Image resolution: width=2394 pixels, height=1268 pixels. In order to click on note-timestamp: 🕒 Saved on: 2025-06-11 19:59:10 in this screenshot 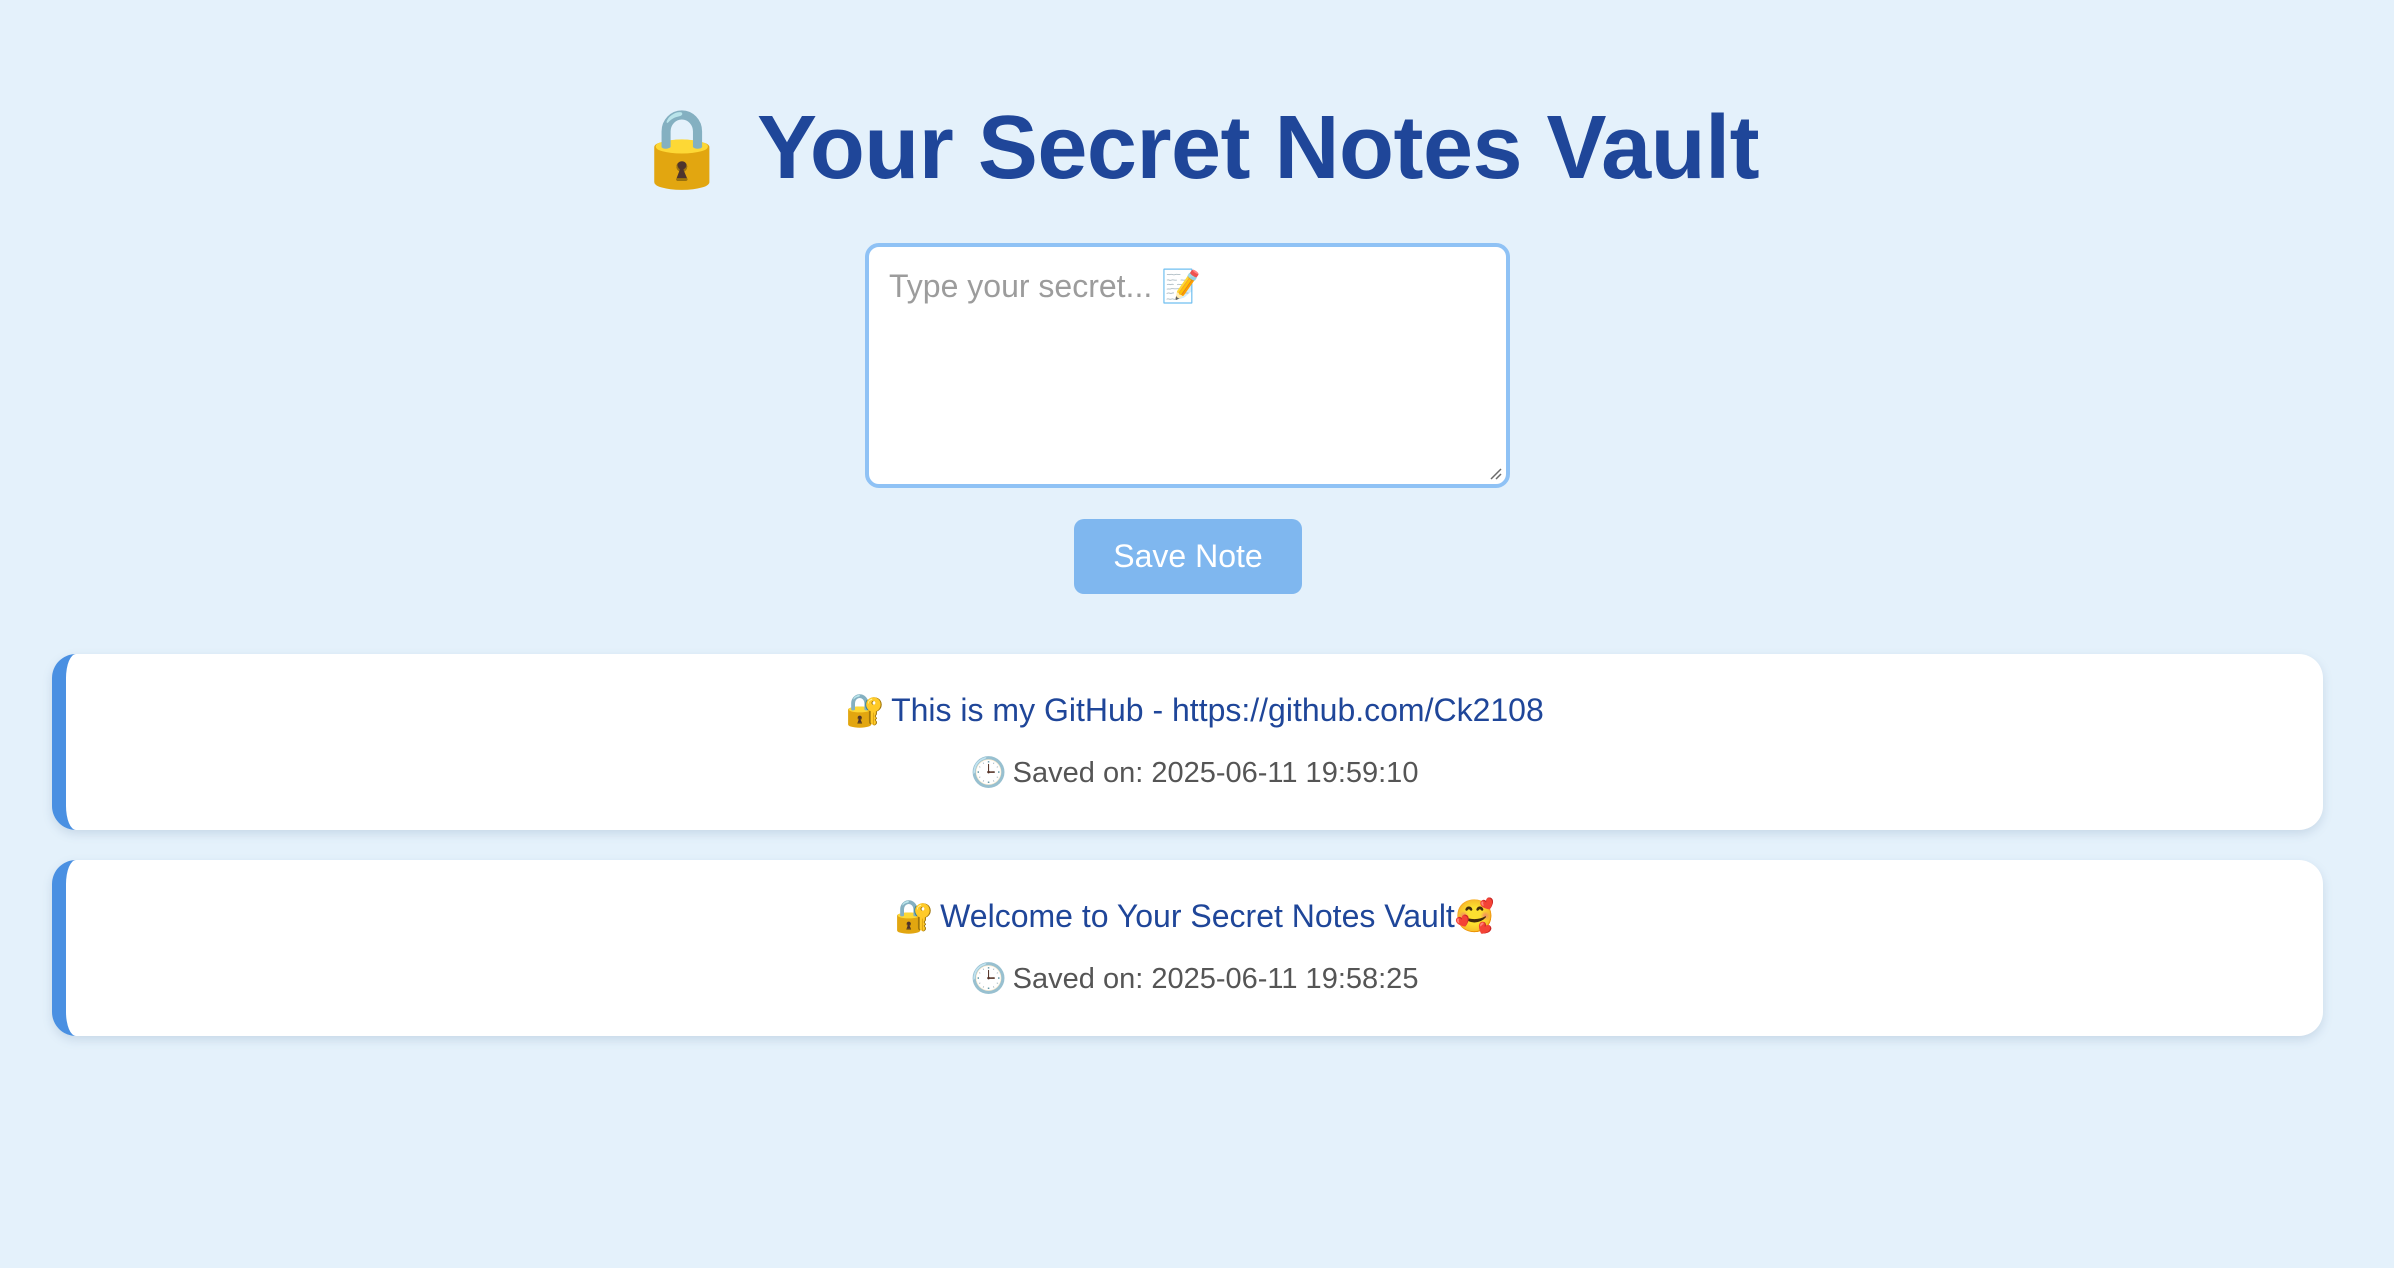, I will do `click(1194, 773)`.